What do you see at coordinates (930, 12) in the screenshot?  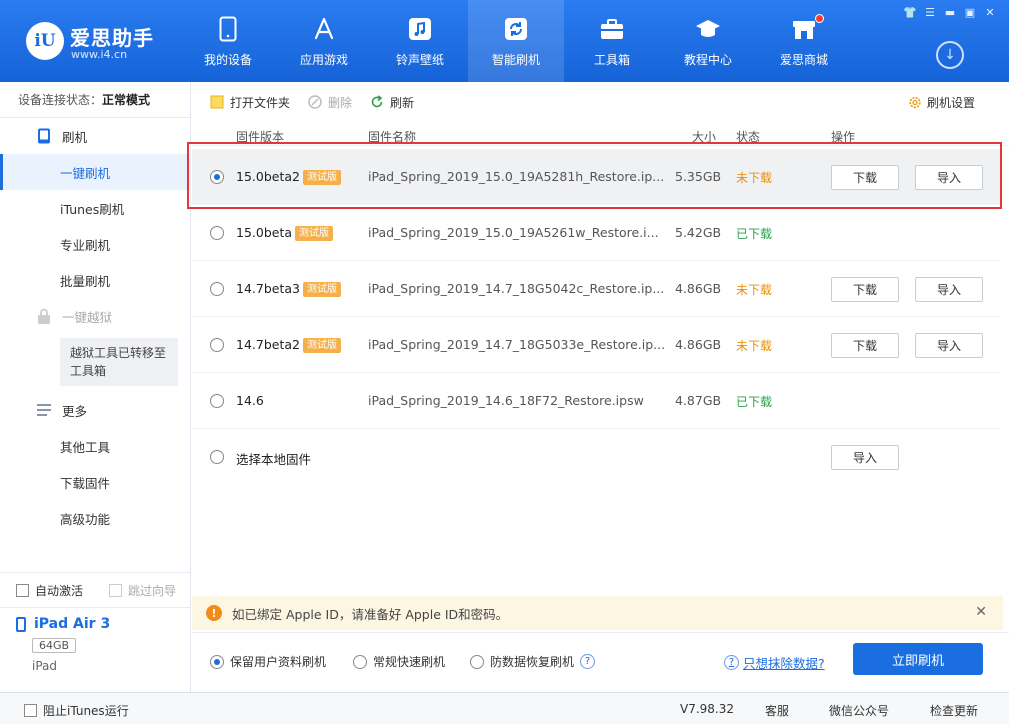 I see `menu-icon: ☰` at bounding box center [930, 12].